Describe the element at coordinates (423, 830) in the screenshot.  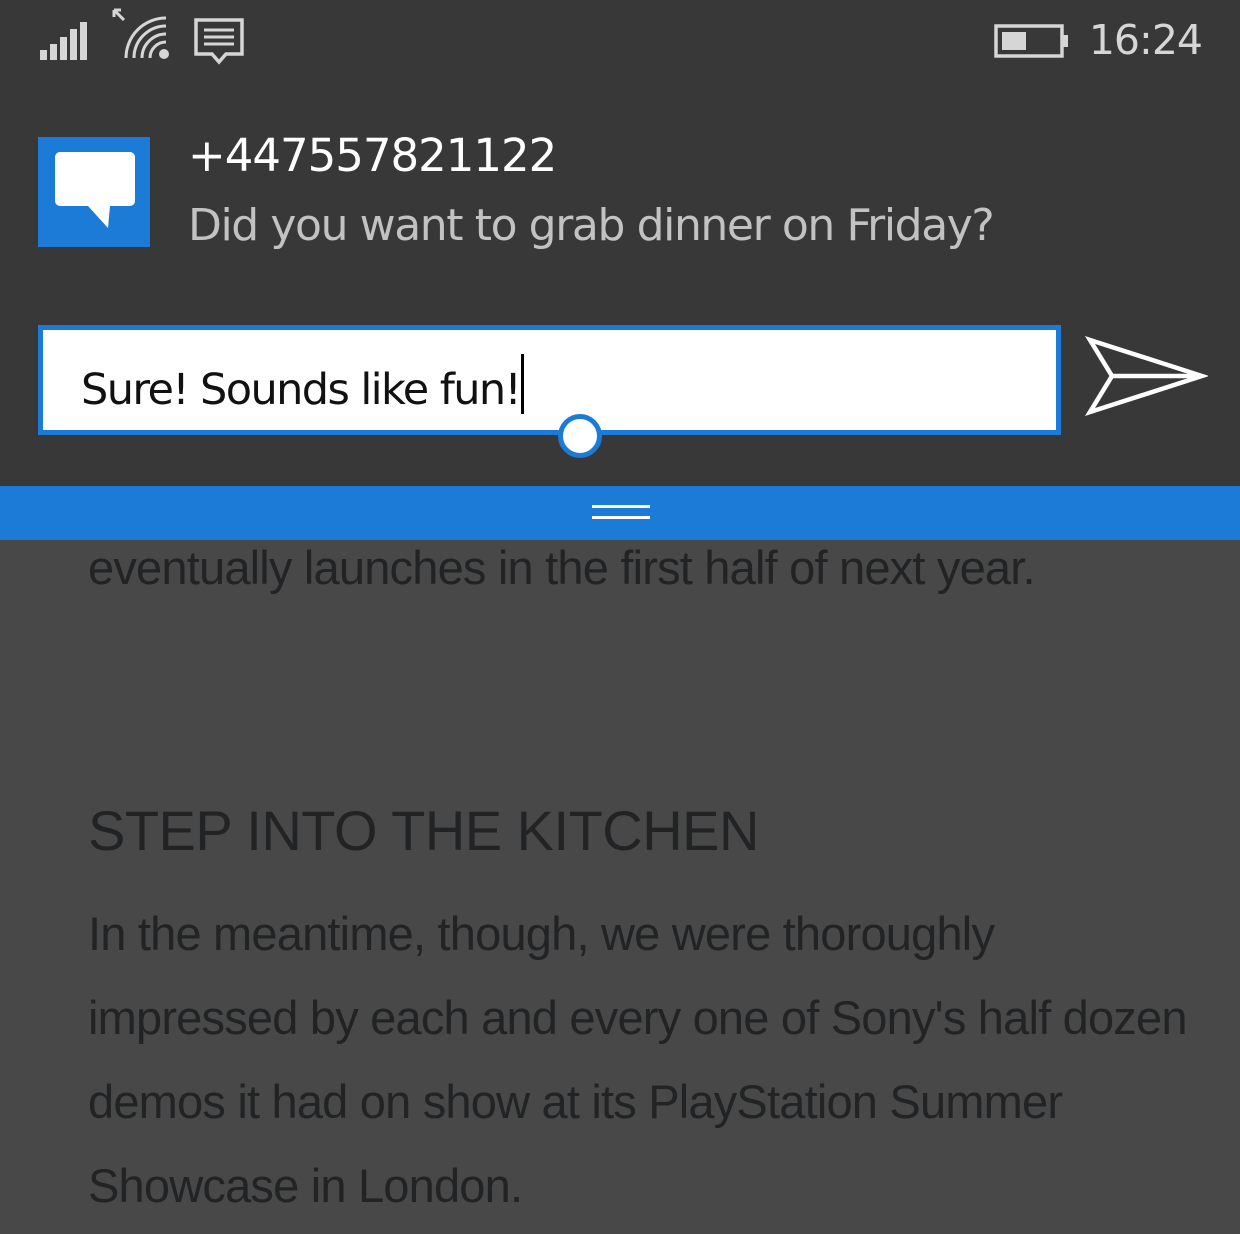
I see `article-heading: STEP INTO THE KITCHEN` at that location.